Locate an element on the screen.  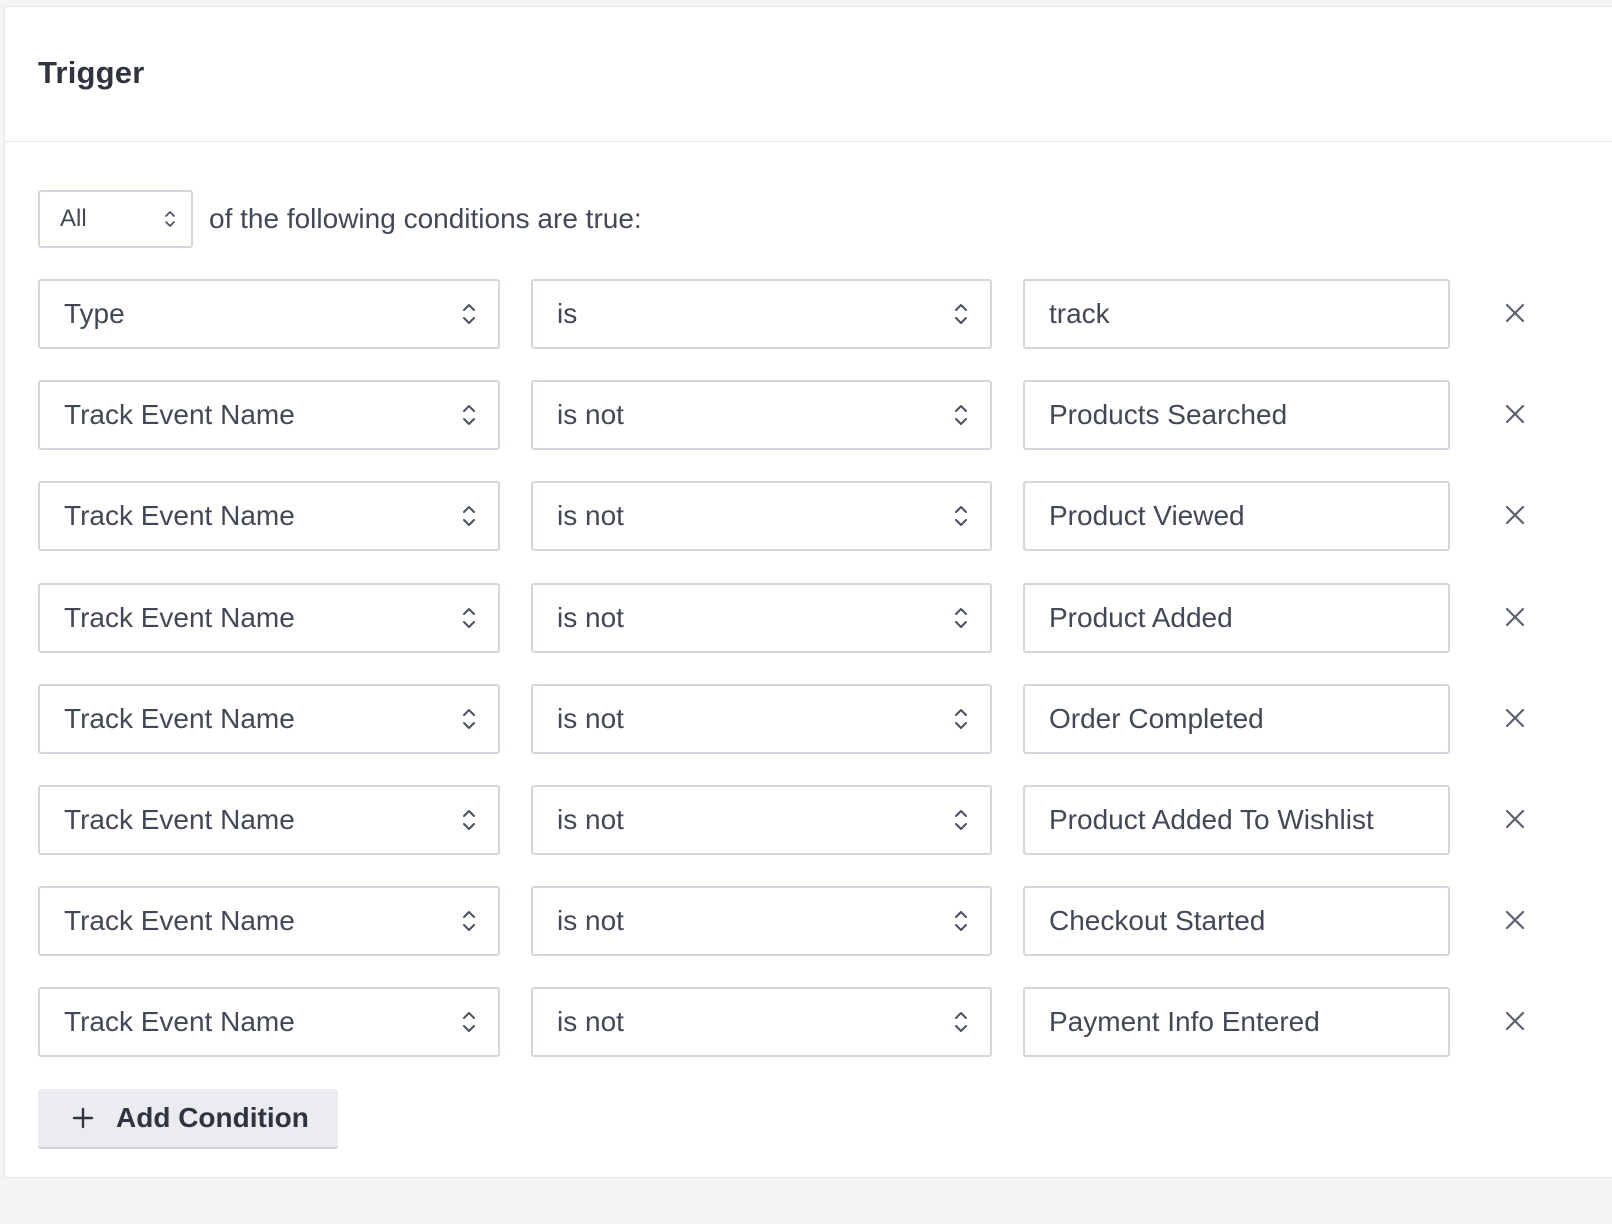
match-mode-description: of the following conditions are true: is located at coordinates (425, 218).